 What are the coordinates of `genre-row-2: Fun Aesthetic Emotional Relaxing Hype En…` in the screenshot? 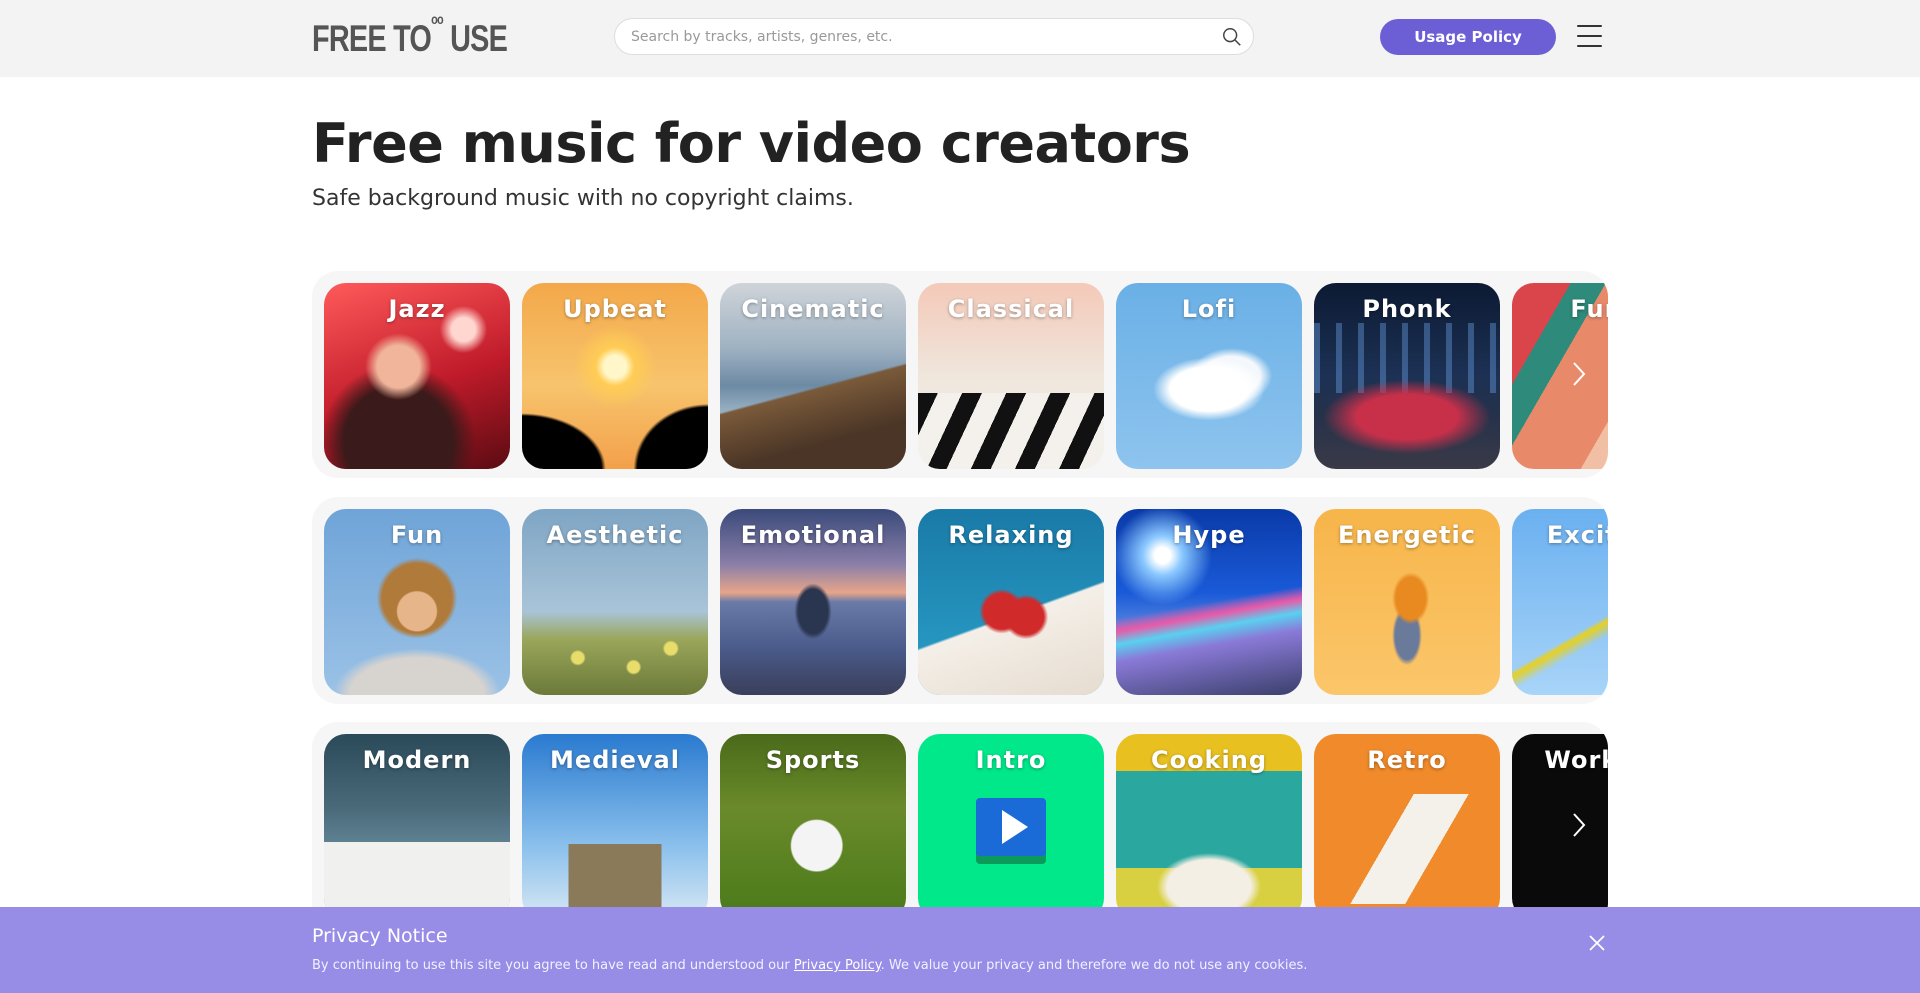 It's located at (960, 600).